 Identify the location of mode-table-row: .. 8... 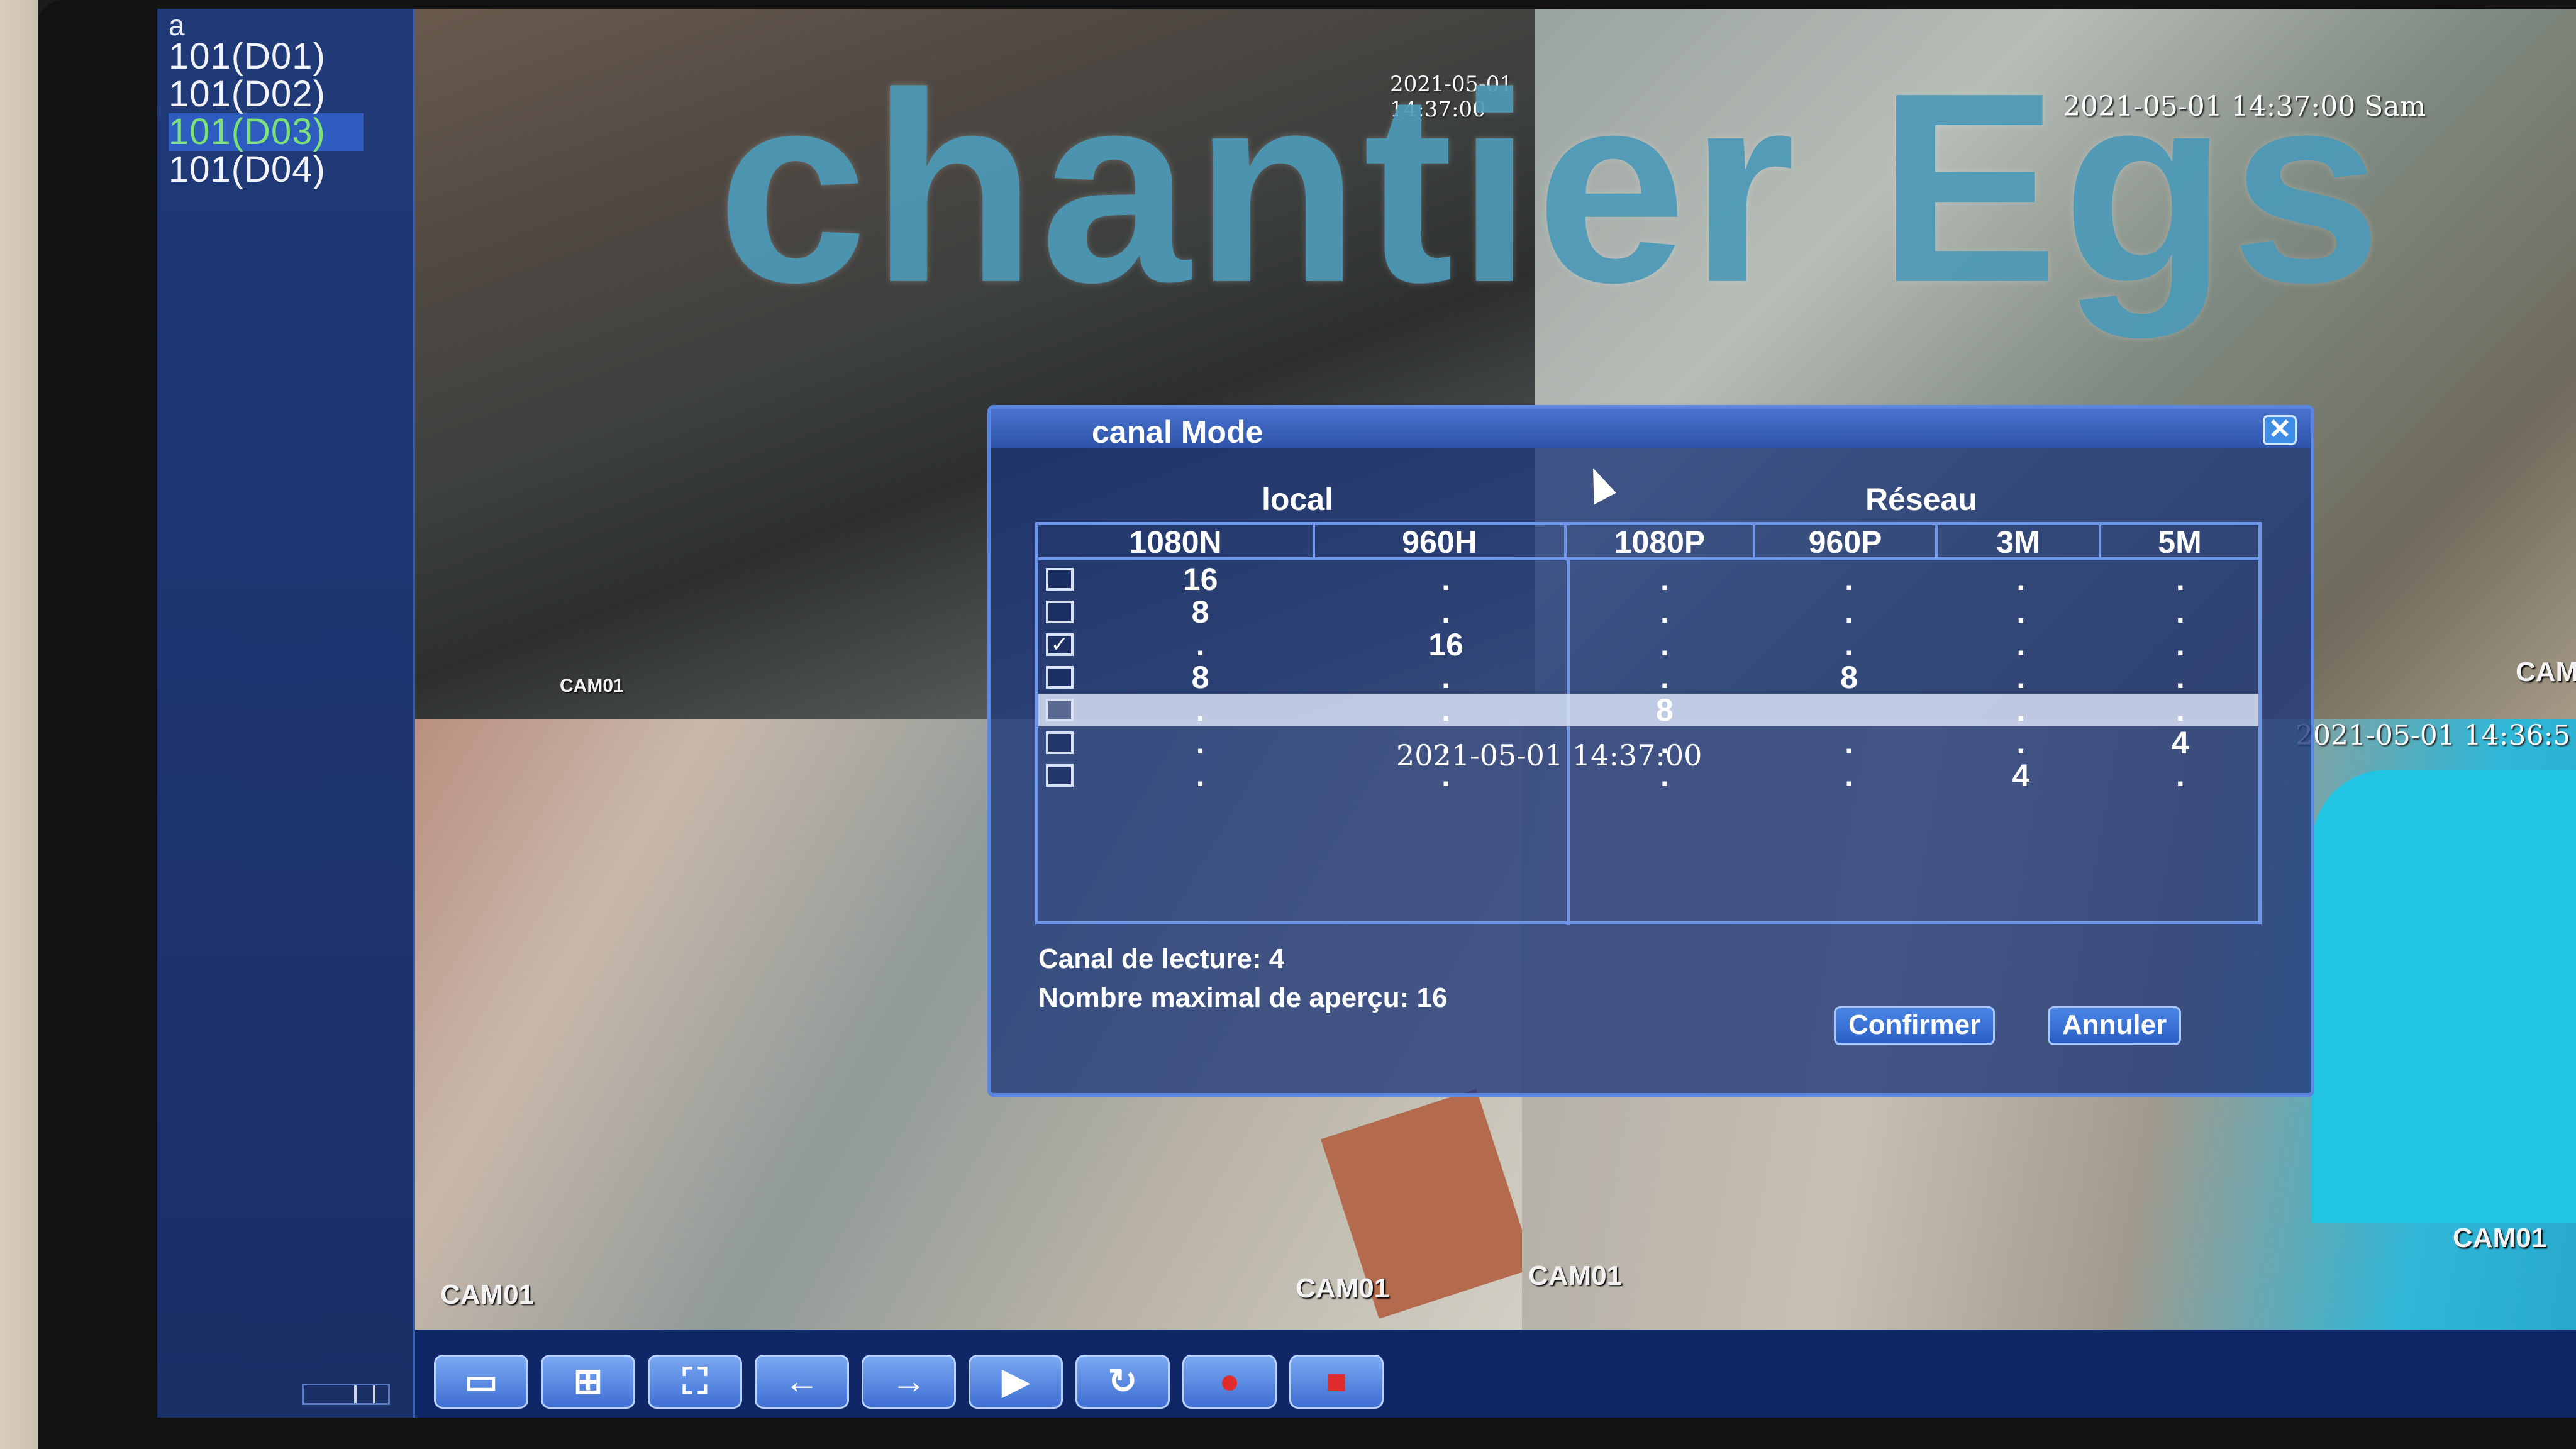
(1648, 710).